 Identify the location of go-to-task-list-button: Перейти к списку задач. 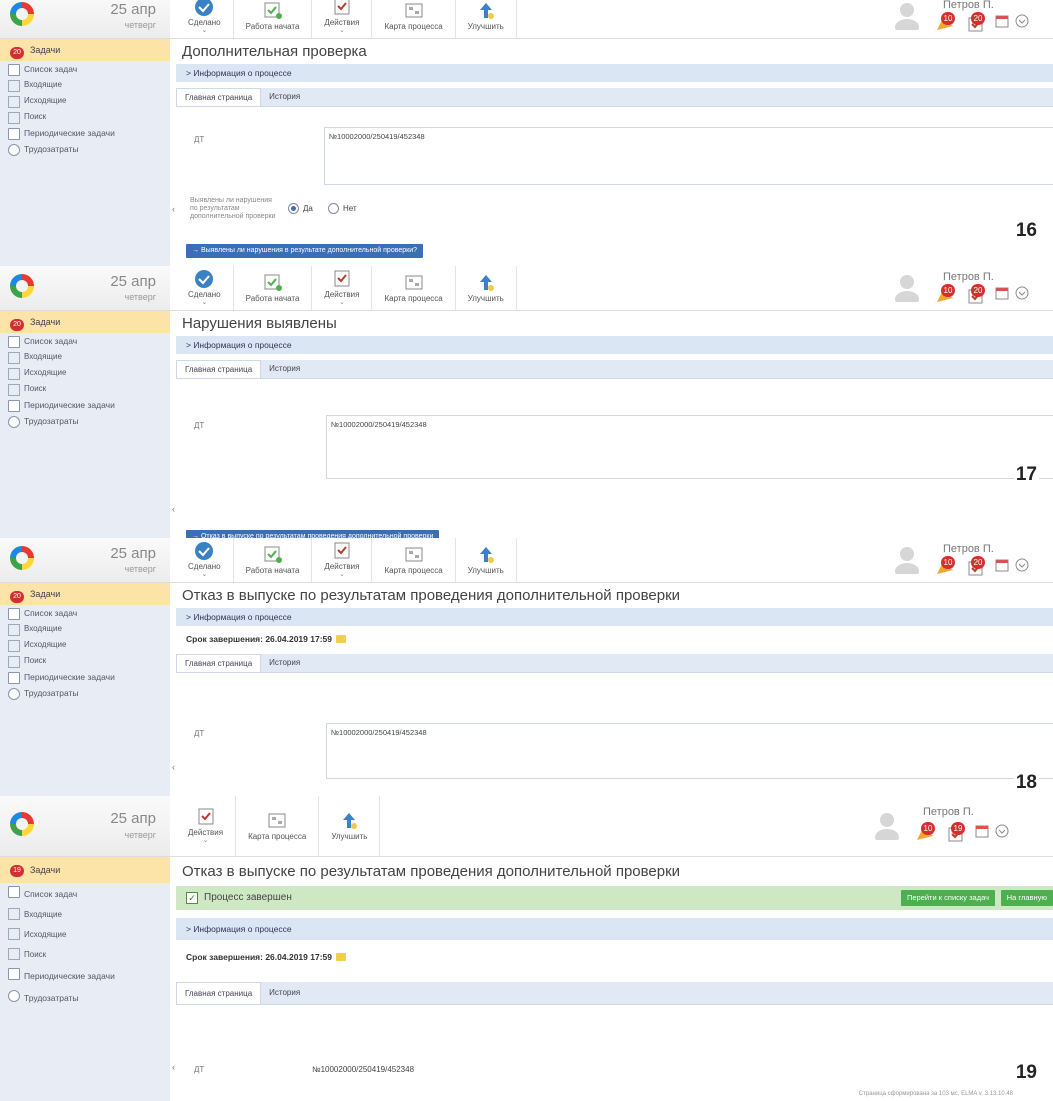
(947, 898).